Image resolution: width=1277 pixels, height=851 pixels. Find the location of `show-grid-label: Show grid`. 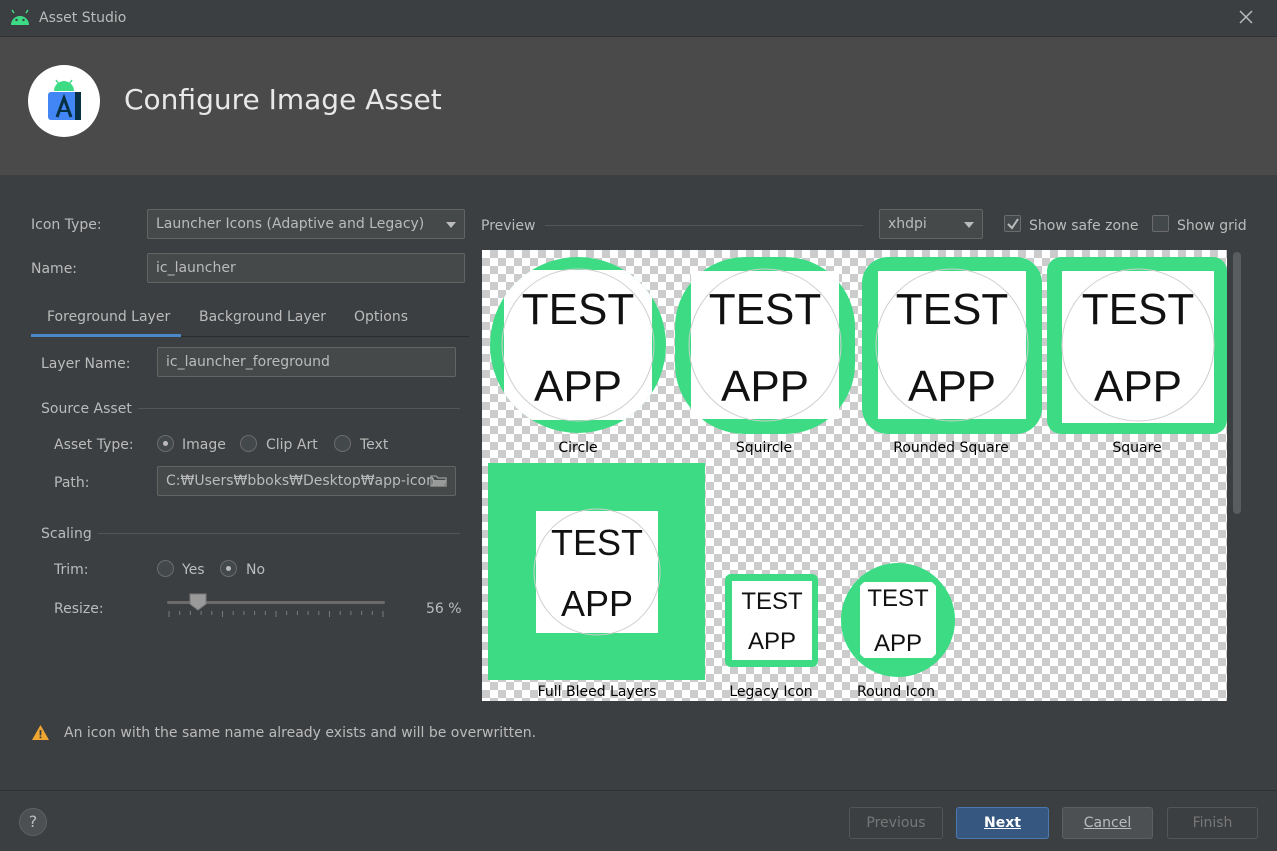

show-grid-label: Show grid is located at coordinates (1212, 226).